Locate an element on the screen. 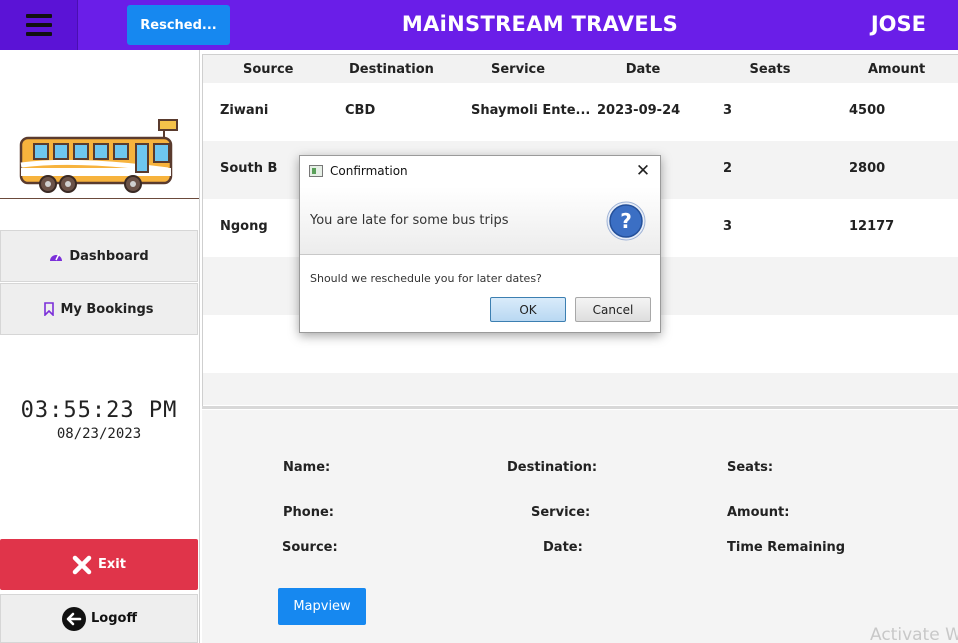  seats-label: Seats: is located at coordinates (750, 467).